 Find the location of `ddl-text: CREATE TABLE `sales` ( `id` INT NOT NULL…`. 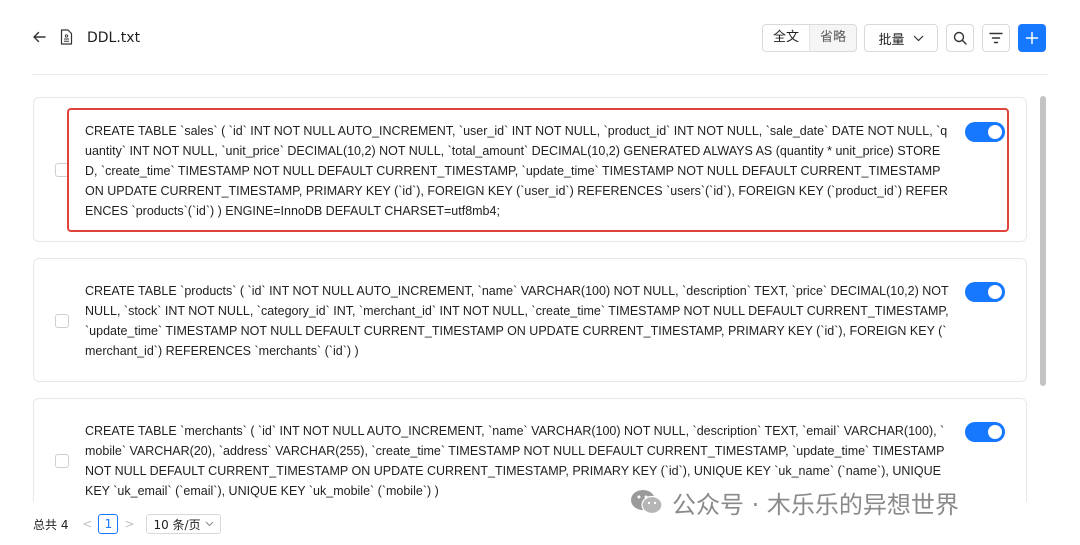

ddl-text: CREATE TABLE `sales` ( `id` INT NOT NULL… is located at coordinates (516, 171).